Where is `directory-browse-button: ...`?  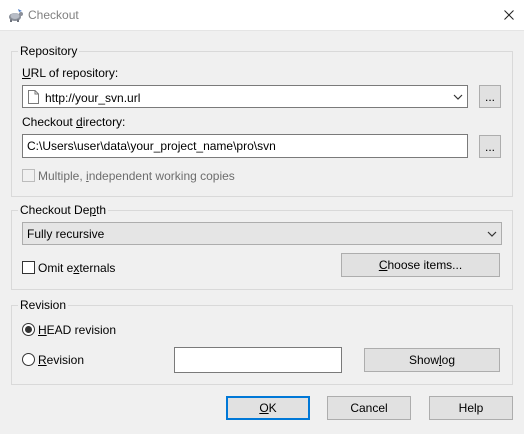 directory-browse-button: ... is located at coordinates (490, 146).